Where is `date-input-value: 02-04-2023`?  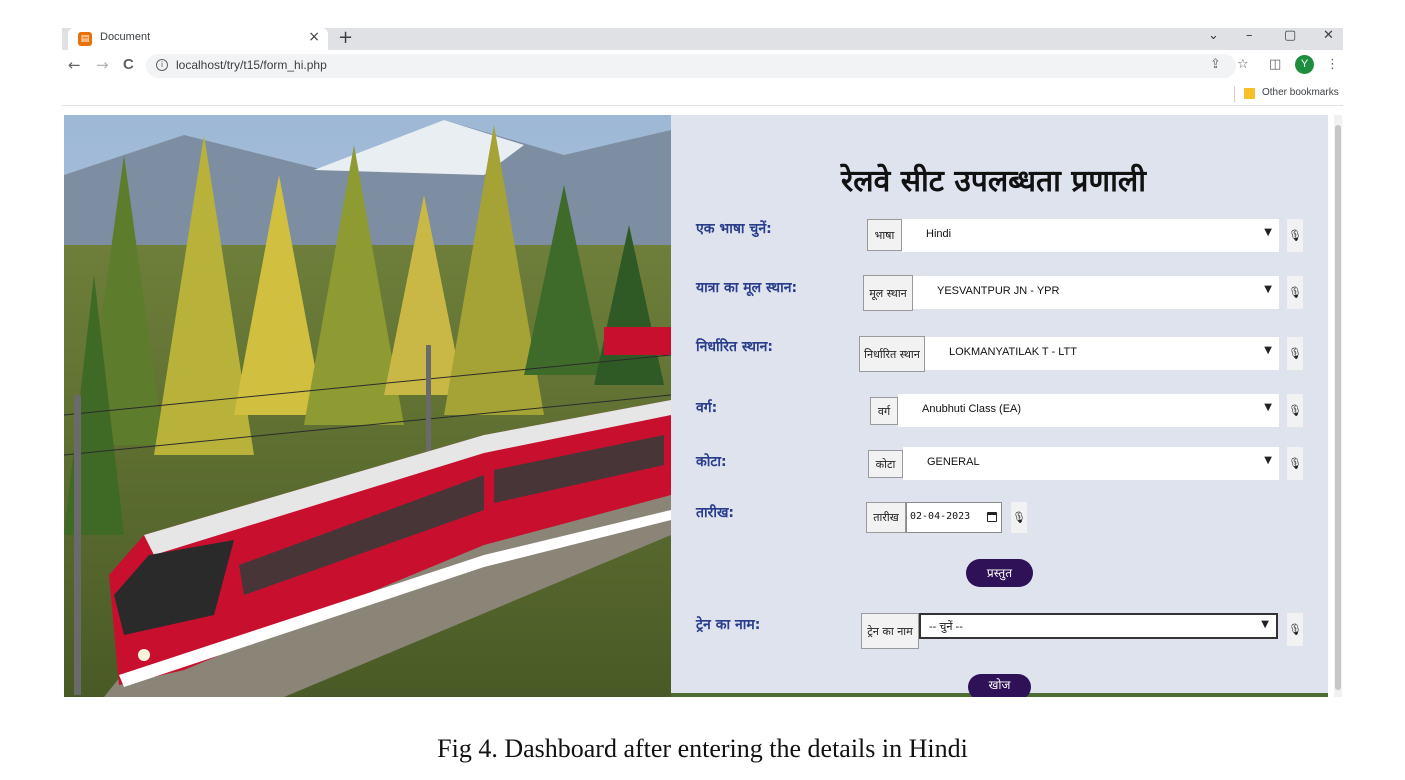
date-input-value: 02-04-2023 is located at coordinates (940, 516).